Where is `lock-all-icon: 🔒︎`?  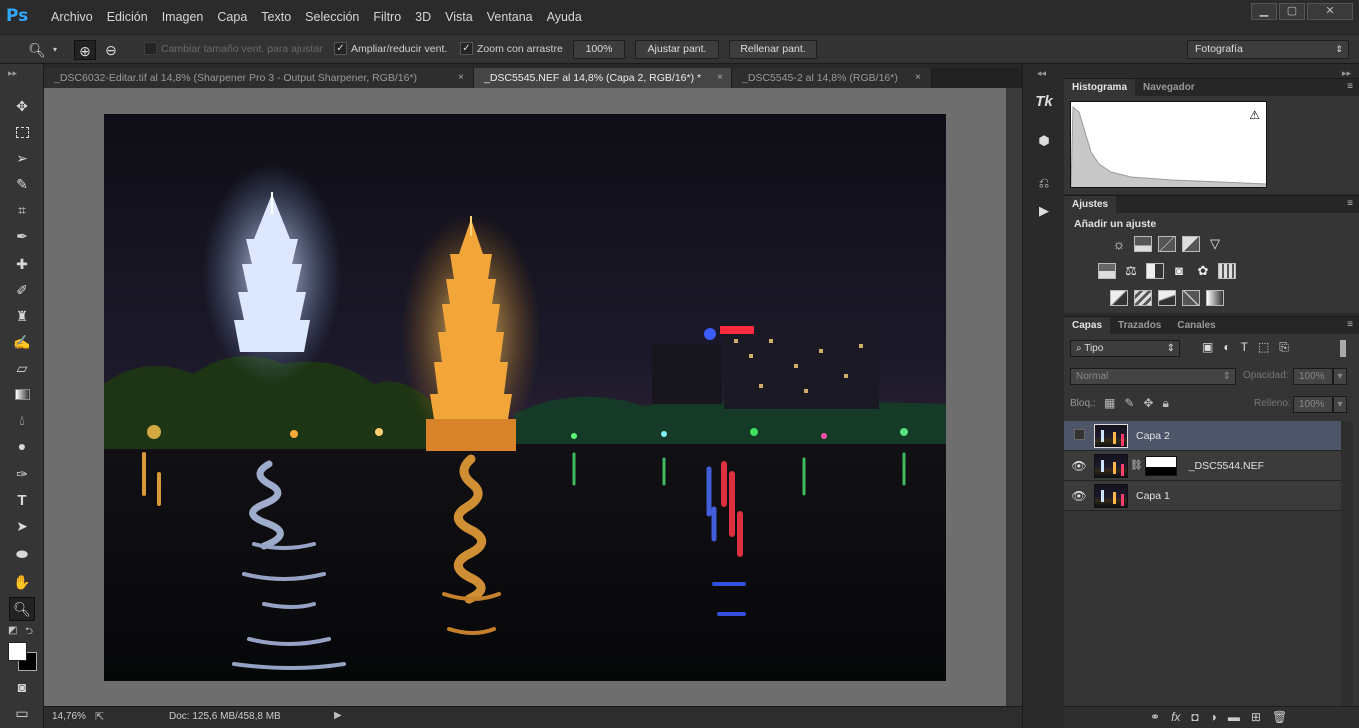 lock-all-icon: 🔒︎ is located at coordinates (1165, 403).